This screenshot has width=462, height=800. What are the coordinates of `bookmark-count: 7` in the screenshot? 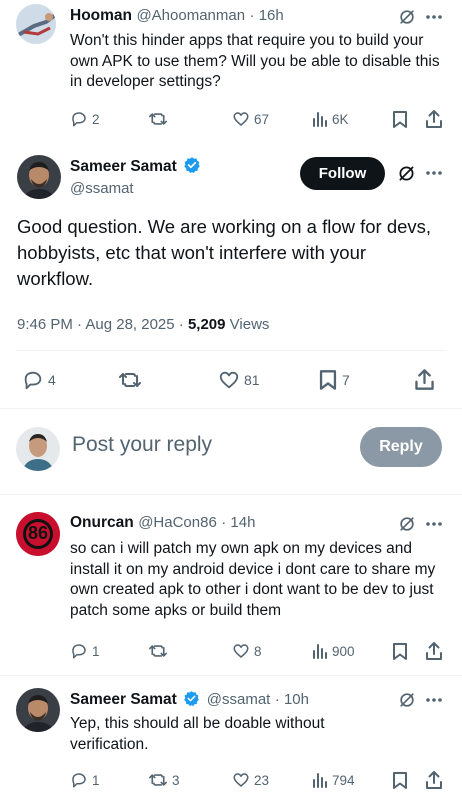 It's located at (346, 380).